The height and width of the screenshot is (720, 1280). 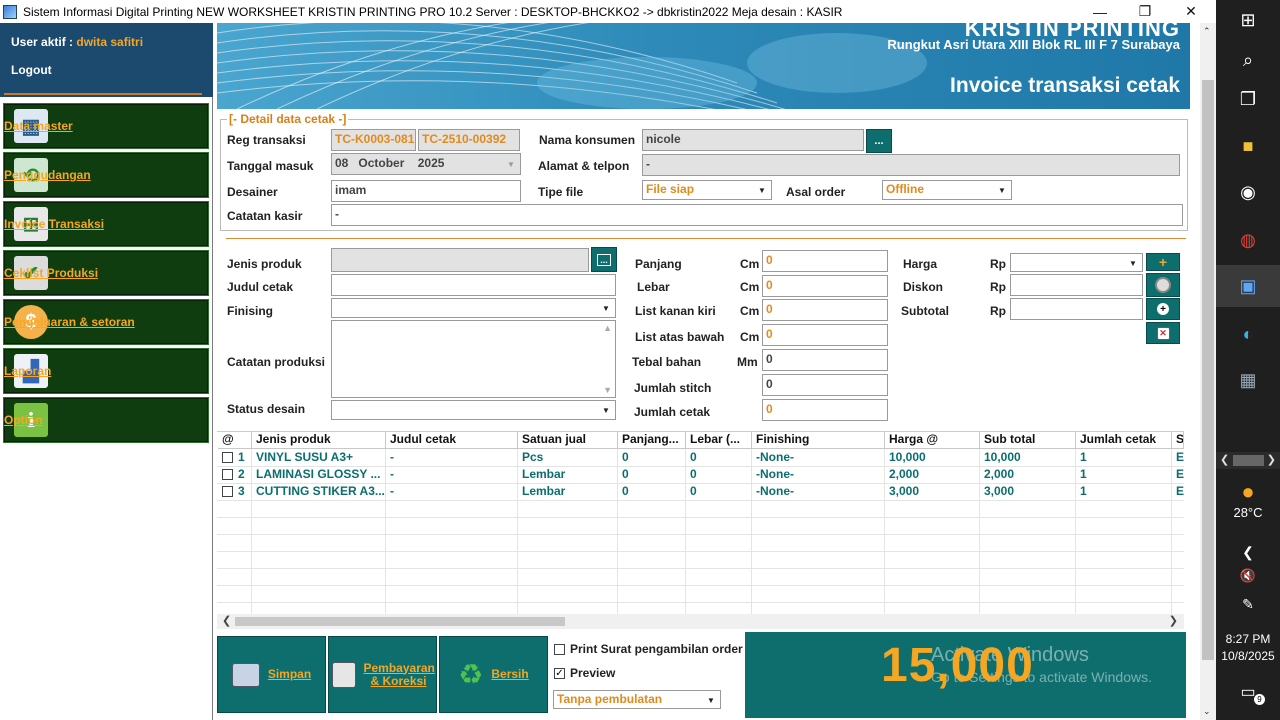 What do you see at coordinates (1178, 440) in the screenshot?
I see `column-header: S` at bounding box center [1178, 440].